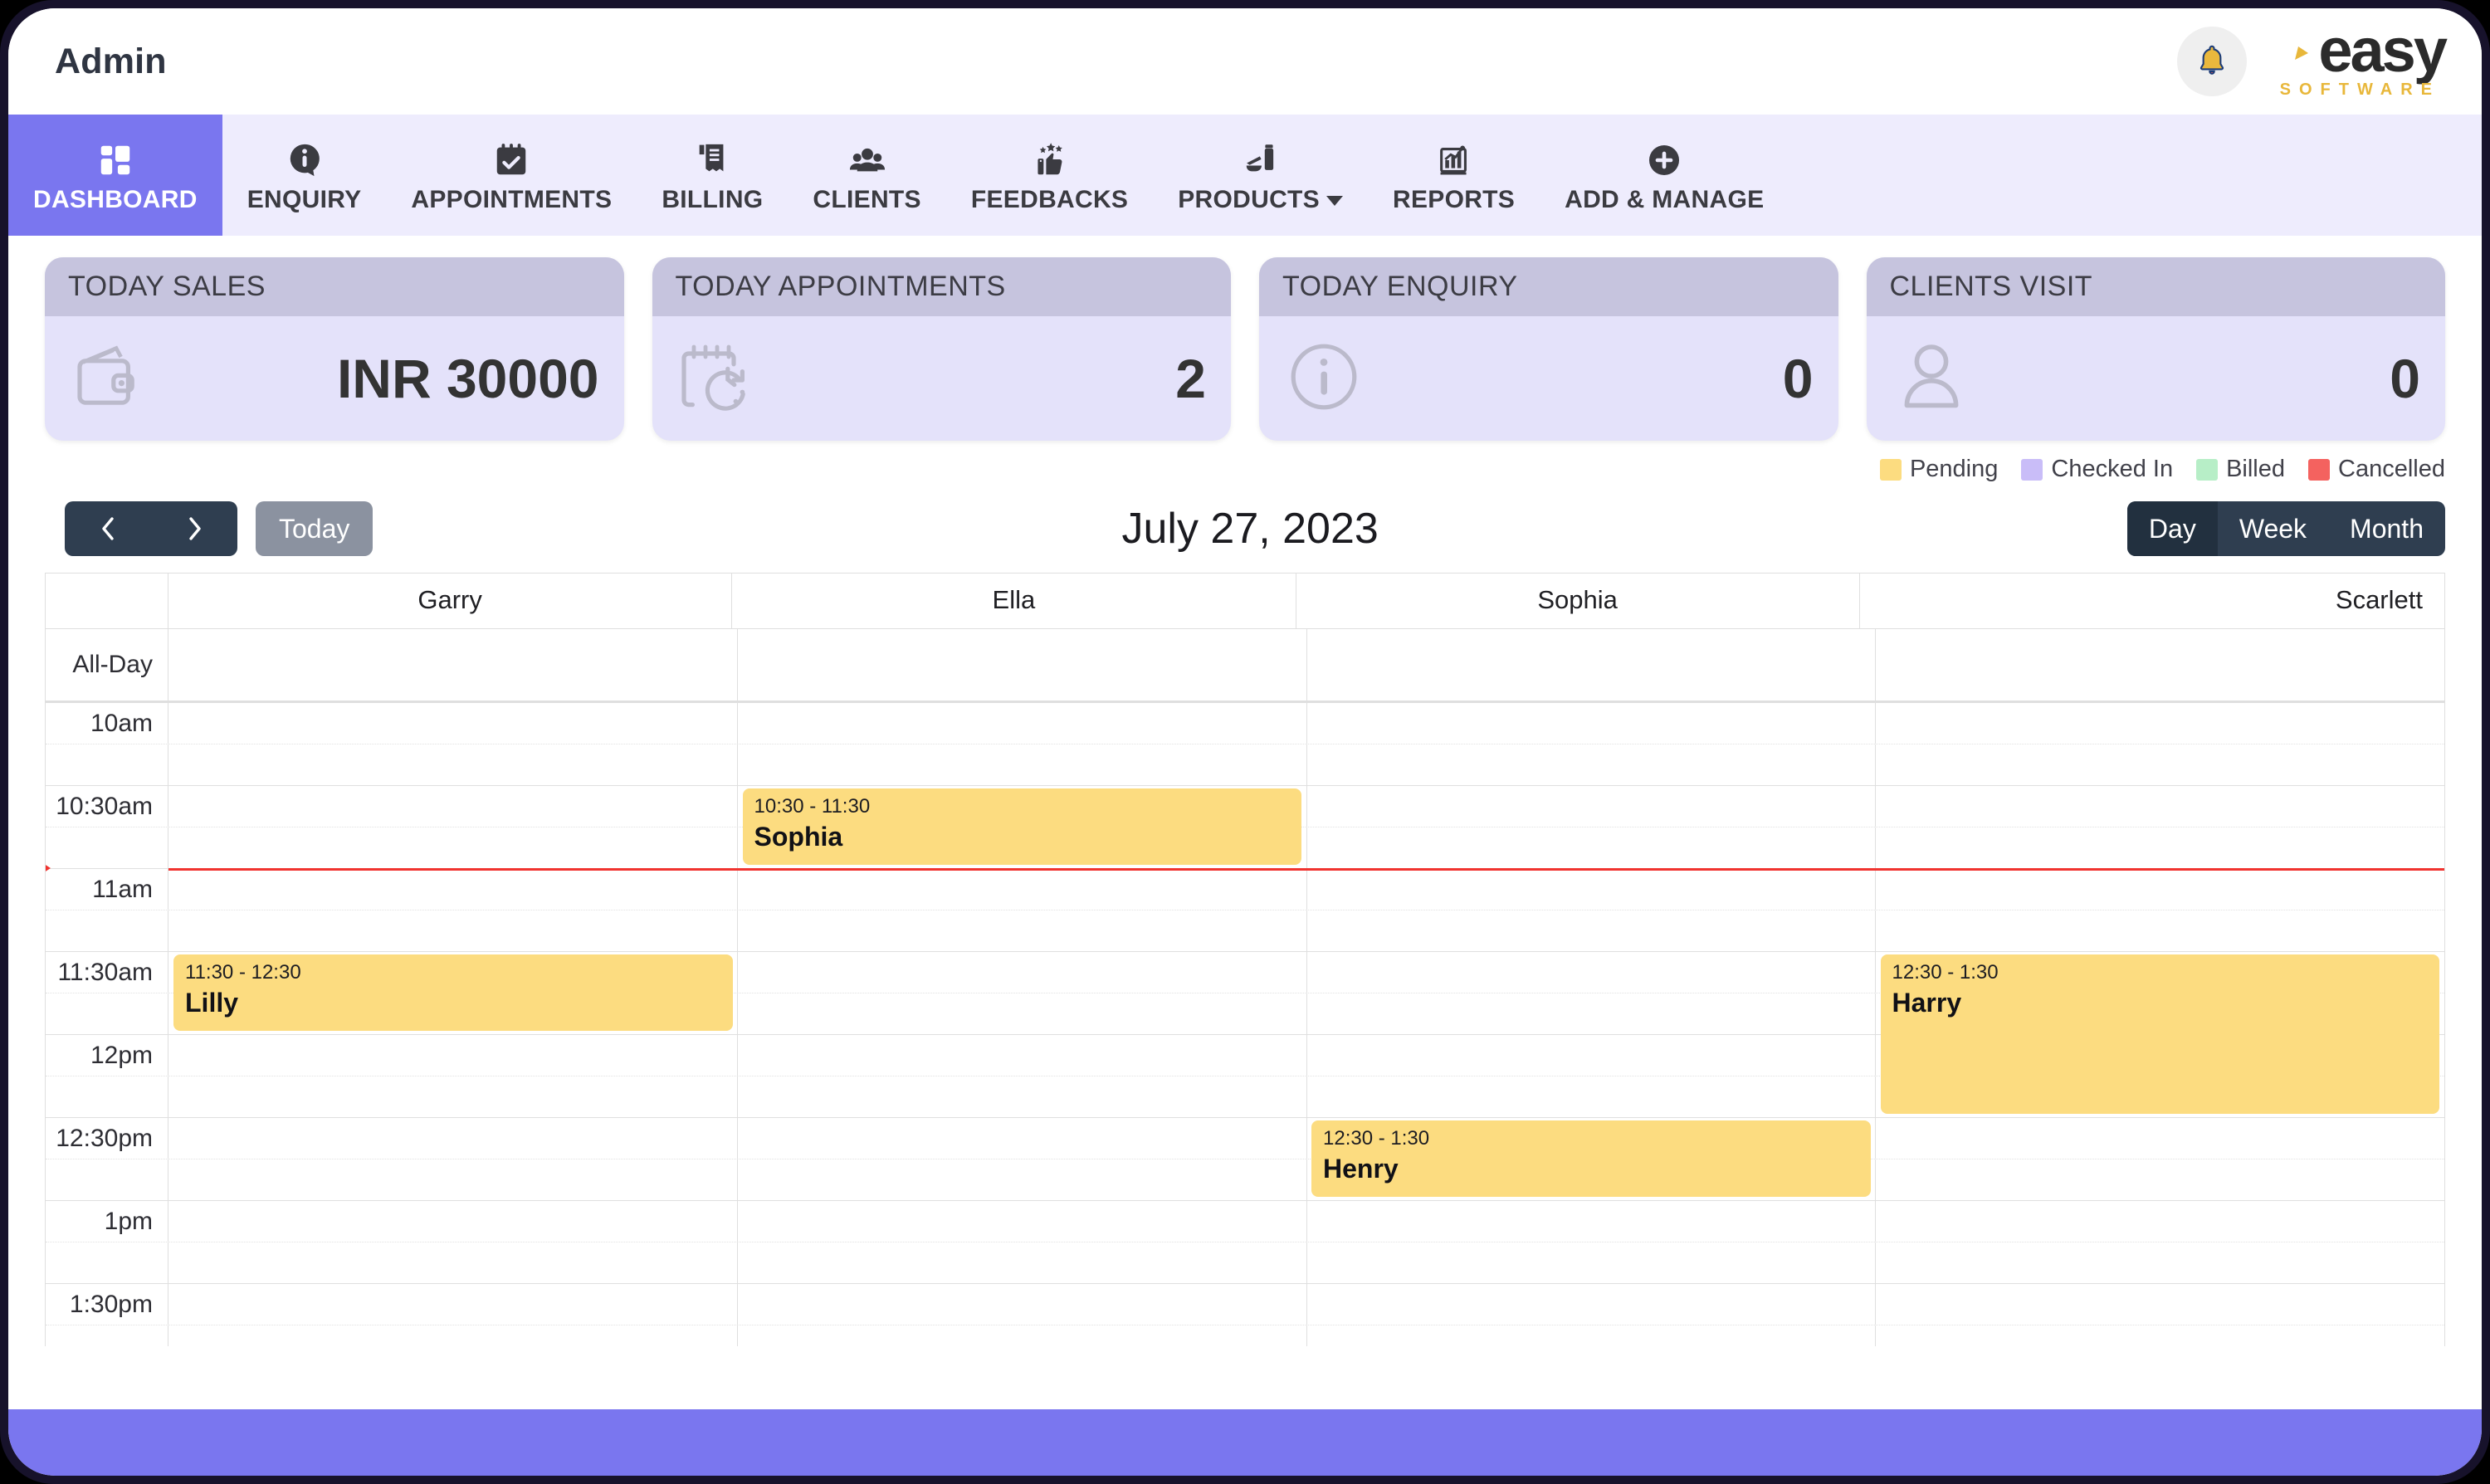 The width and height of the screenshot is (2490, 1484). Describe the element at coordinates (48, 868) in the screenshot. I see `current-time-indicator-arrow` at that location.